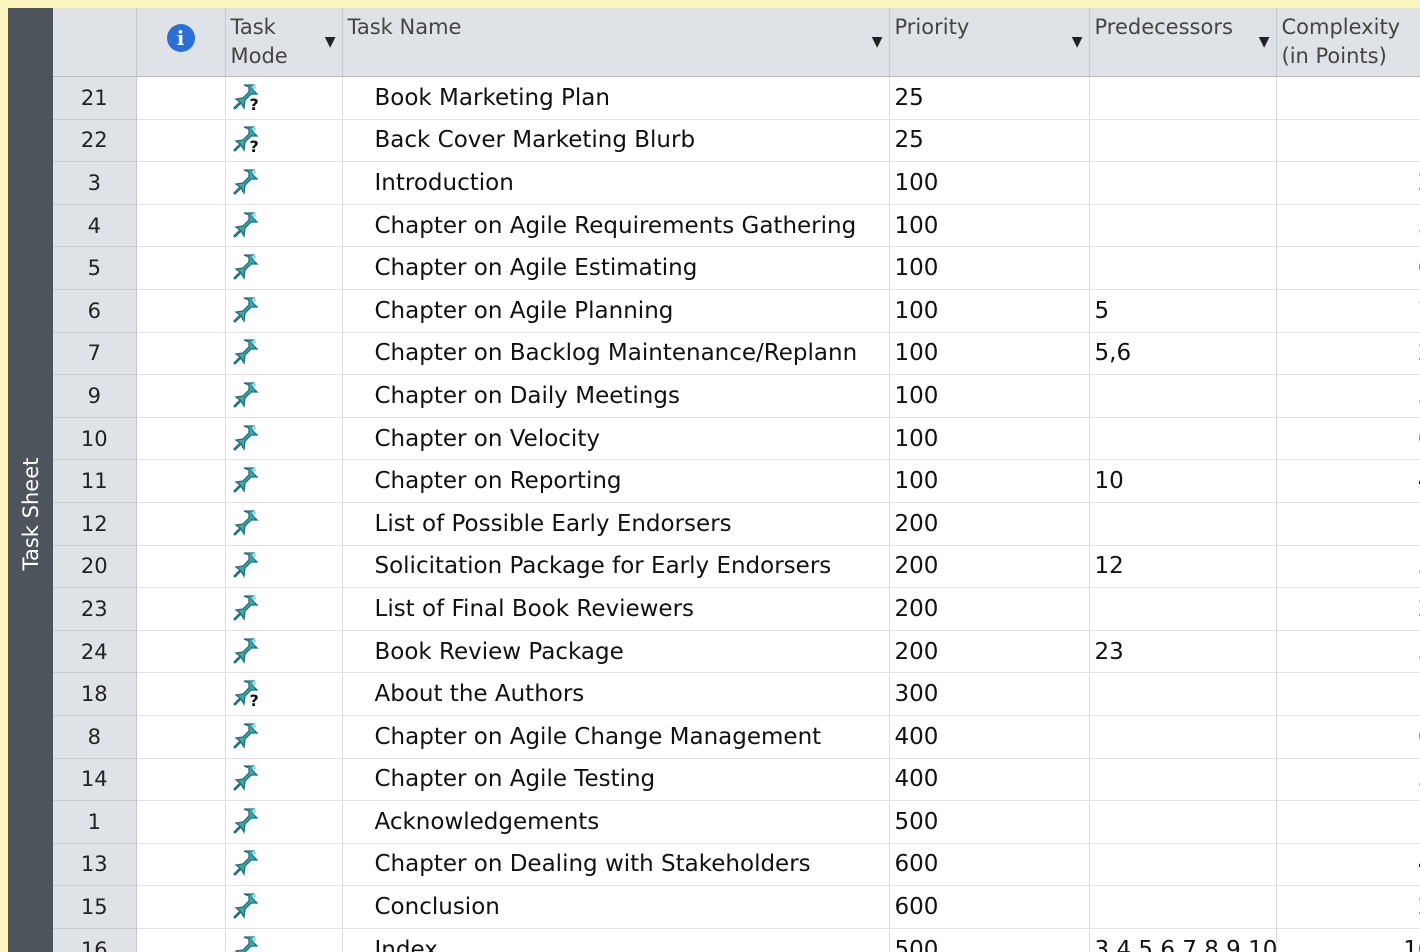  Describe the element at coordinates (989, 907) in the screenshot. I see `priority-cell: 600` at that location.